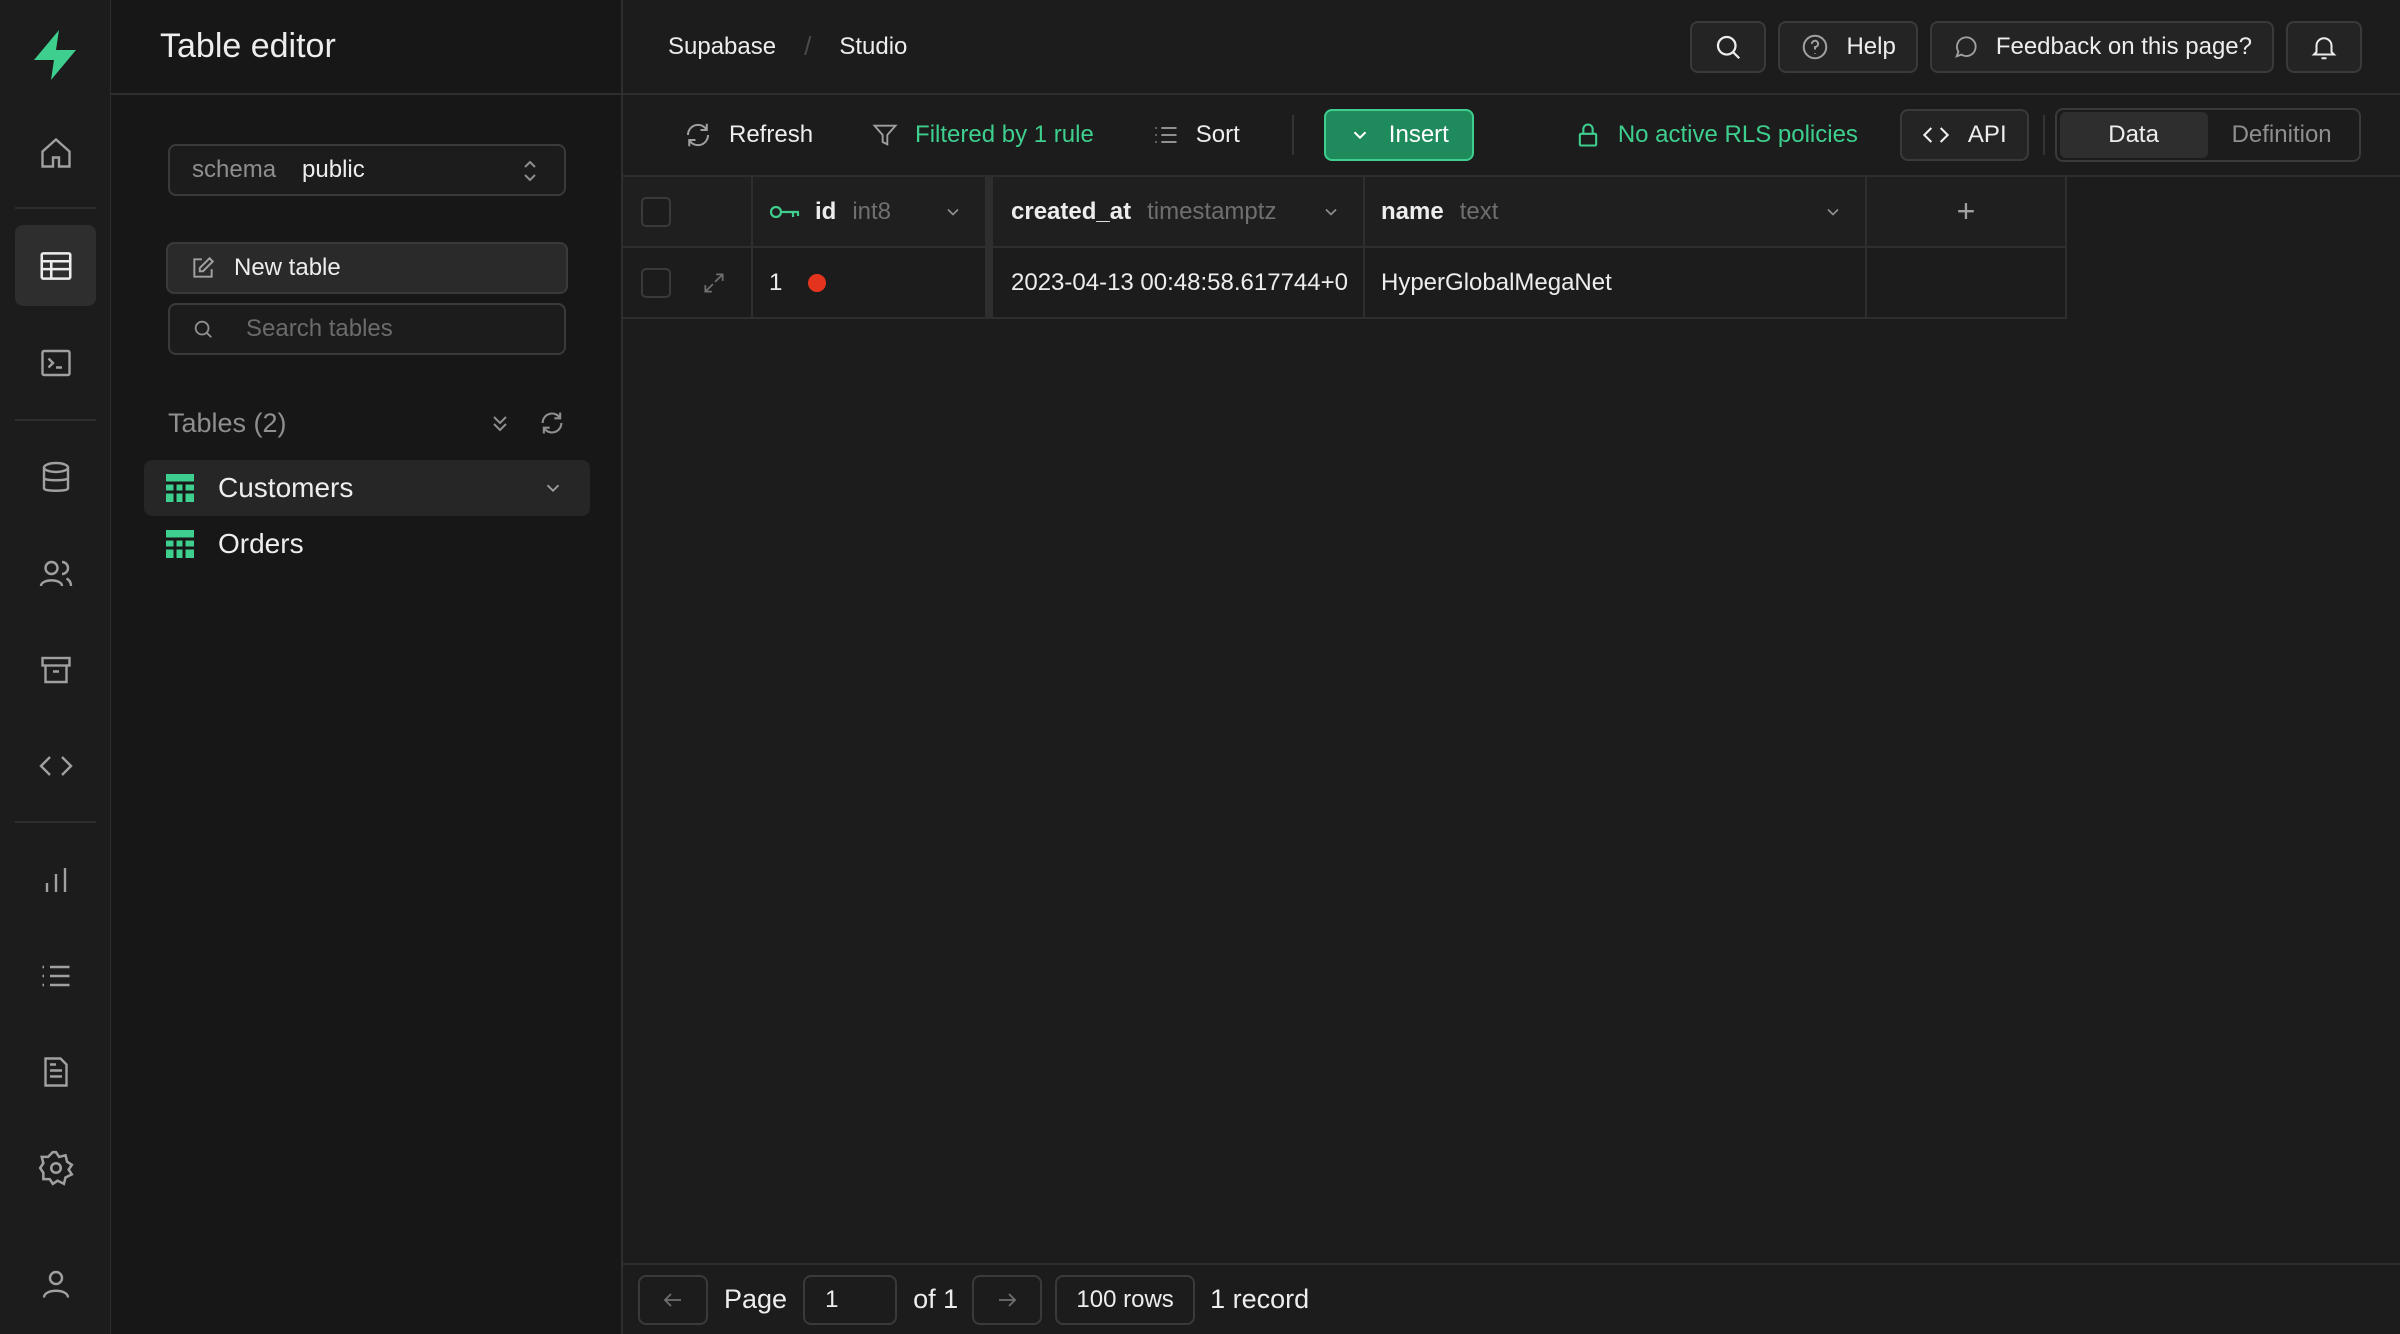 The image size is (2400, 1334). I want to click on row-checkbox, so click(656, 282).